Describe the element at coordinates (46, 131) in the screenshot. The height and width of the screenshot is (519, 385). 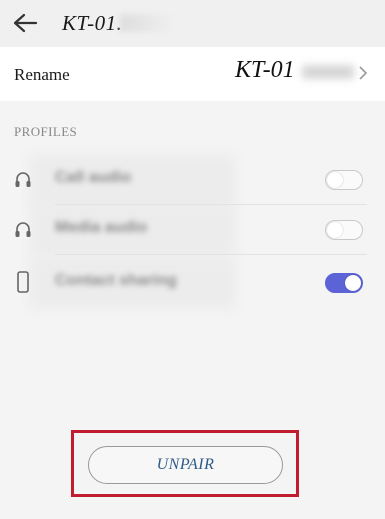
I see `profiles-section-header: PROFILES` at that location.